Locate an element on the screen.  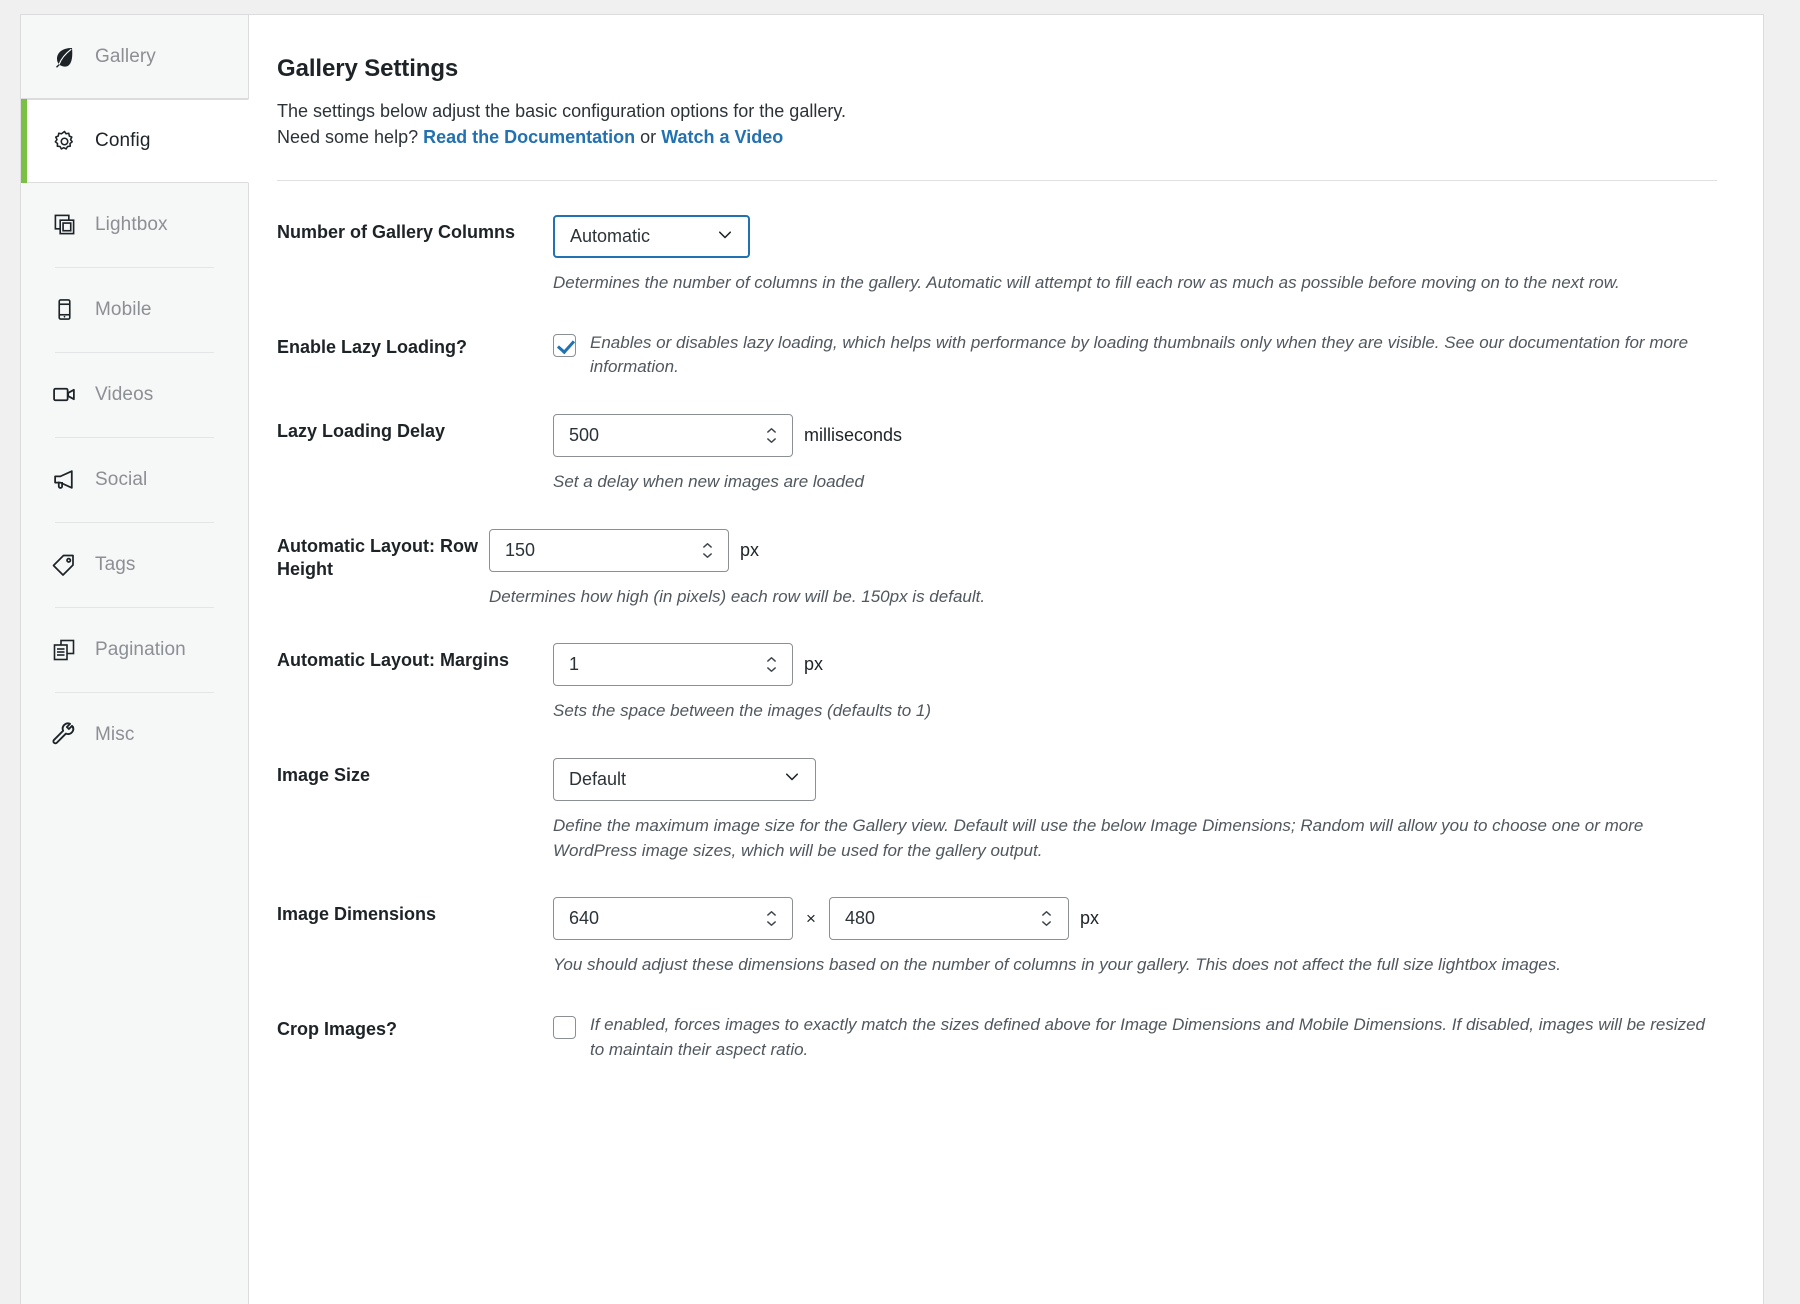
sidebar-item-gallery: Gallery is located at coordinates (134, 57).